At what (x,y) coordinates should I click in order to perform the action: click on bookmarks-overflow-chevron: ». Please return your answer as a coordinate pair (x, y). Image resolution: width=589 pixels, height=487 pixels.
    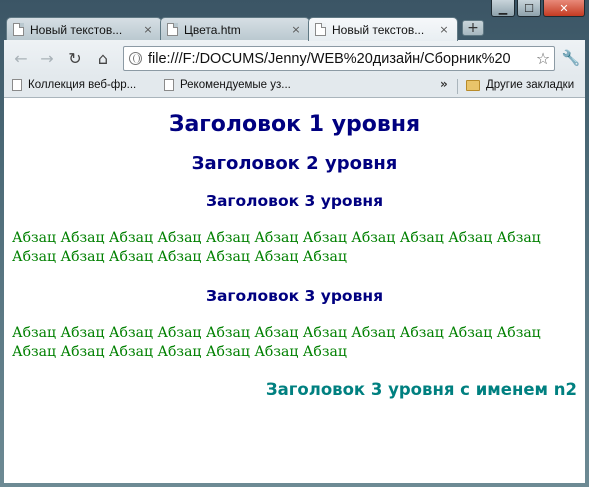
    Looking at the image, I should click on (444, 84).